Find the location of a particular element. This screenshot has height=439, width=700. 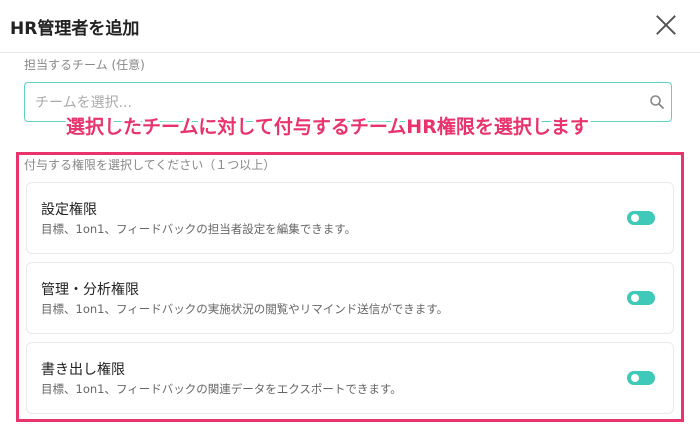

permission-title: 書き出し権限 is located at coordinates (83, 370).